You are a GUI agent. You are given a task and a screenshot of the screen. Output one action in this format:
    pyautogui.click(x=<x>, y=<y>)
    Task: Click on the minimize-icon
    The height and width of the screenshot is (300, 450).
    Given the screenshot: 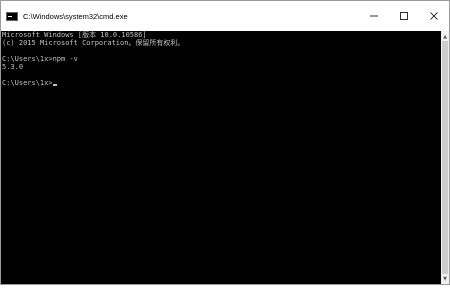 What is the action you would take?
    pyautogui.click(x=374, y=16)
    